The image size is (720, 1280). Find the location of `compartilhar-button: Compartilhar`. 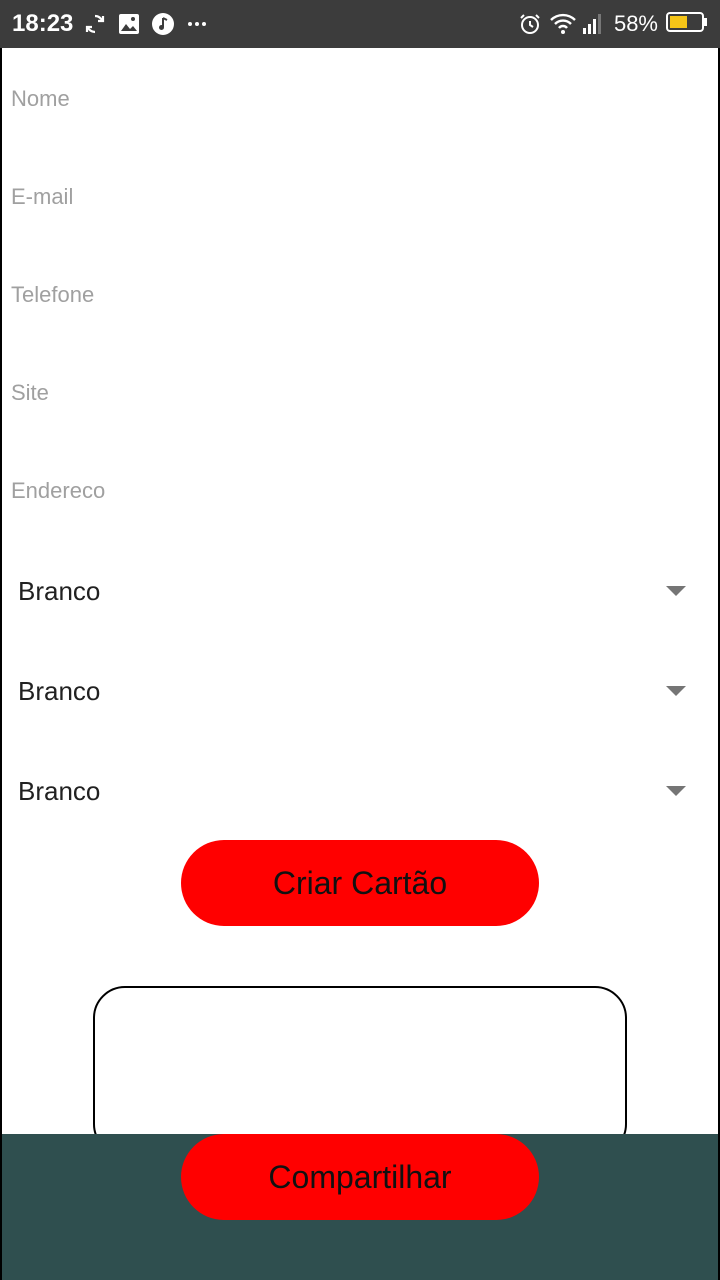

compartilhar-button: Compartilhar is located at coordinates (360, 1177).